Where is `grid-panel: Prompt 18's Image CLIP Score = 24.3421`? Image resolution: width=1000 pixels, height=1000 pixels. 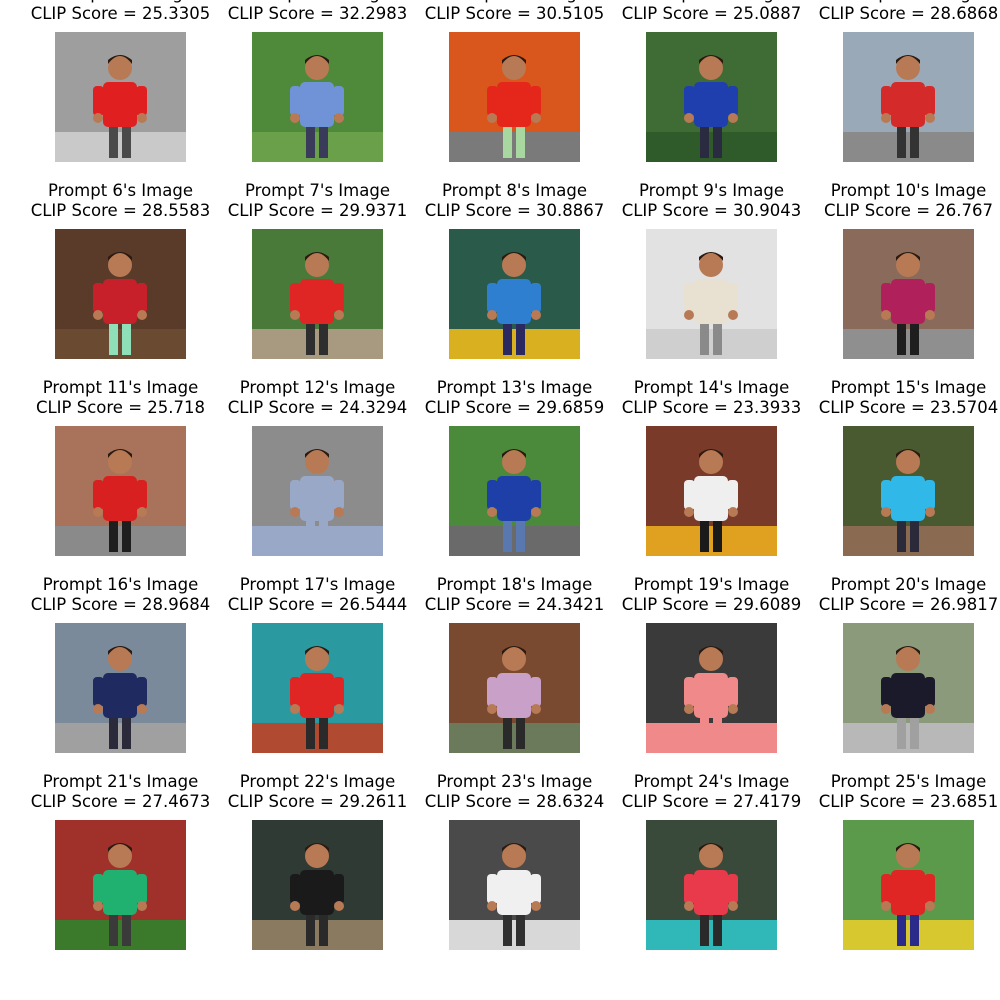
grid-panel: Prompt 18's Image CLIP Score = 24.3421 is located at coordinates (514, 681).